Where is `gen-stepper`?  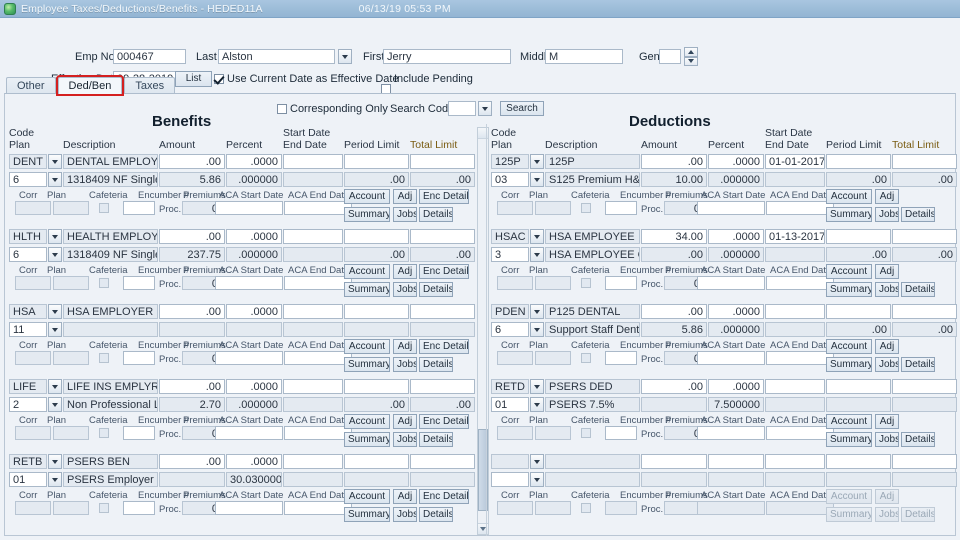
gen-stepper is located at coordinates (691, 56).